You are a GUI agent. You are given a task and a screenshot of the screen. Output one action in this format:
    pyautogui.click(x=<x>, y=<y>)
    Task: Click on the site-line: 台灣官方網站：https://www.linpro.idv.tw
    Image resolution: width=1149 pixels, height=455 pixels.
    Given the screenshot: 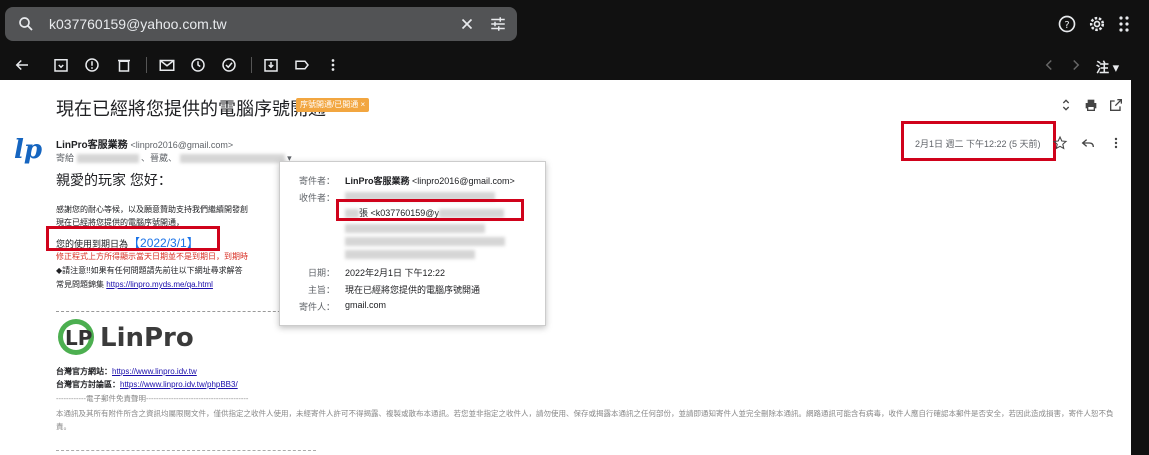 What is the action you would take?
    pyautogui.click(x=126, y=371)
    